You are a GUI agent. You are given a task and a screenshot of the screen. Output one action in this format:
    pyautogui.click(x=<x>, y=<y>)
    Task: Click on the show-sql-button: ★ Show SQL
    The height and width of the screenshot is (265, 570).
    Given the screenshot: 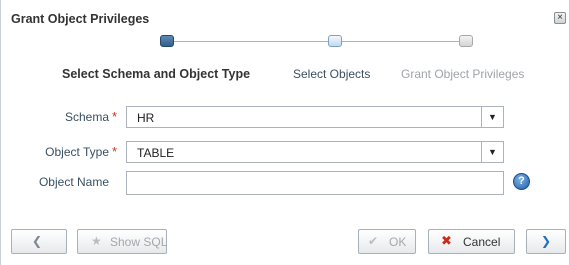 What is the action you would take?
    pyautogui.click(x=122, y=241)
    